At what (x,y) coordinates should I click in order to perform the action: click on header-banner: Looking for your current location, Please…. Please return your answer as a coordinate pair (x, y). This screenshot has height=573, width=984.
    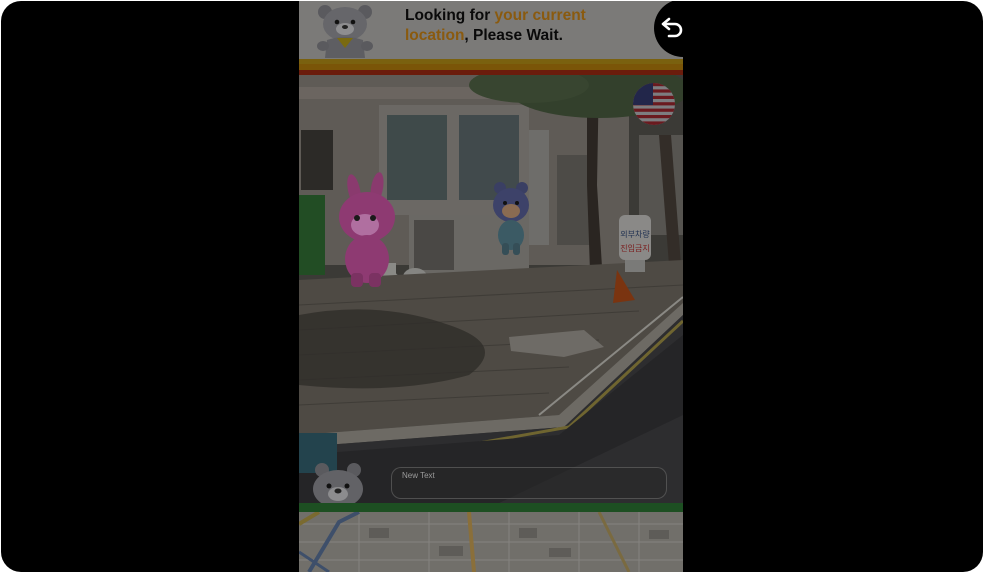
    Looking at the image, I should click on (491, 30).